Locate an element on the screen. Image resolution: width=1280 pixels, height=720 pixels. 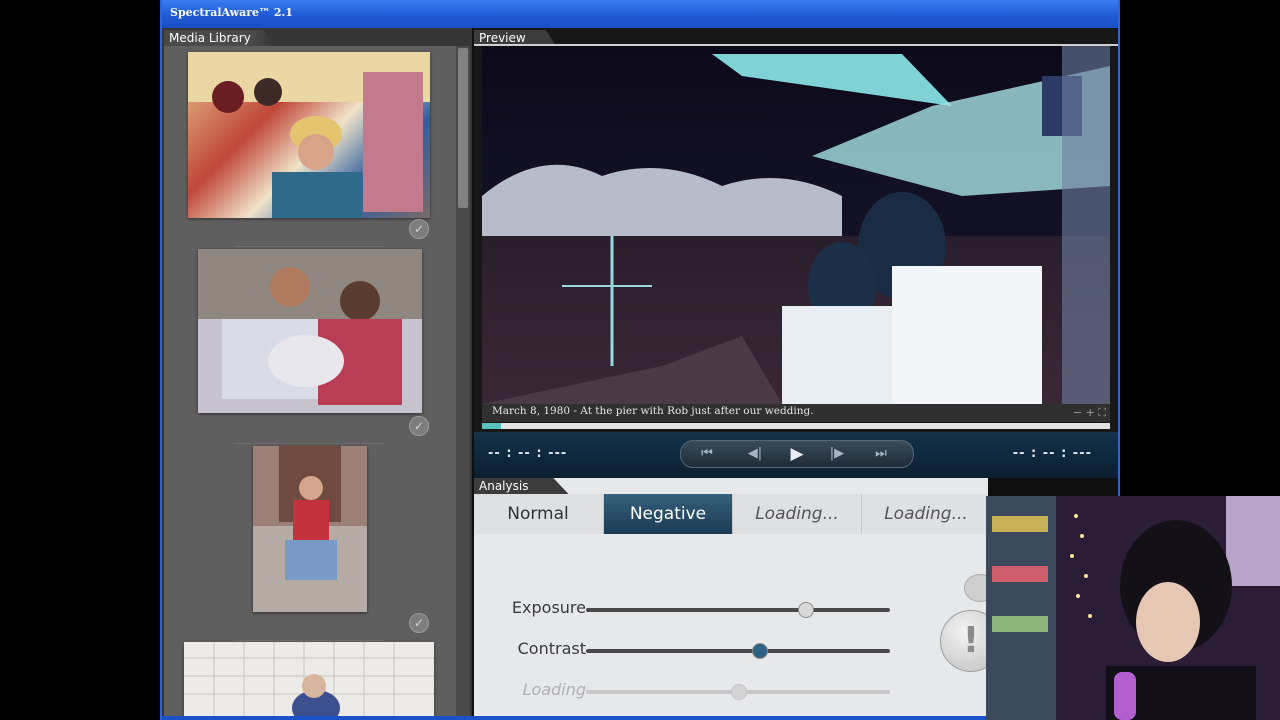
photo-party-image is located at coordinates (309, 135).